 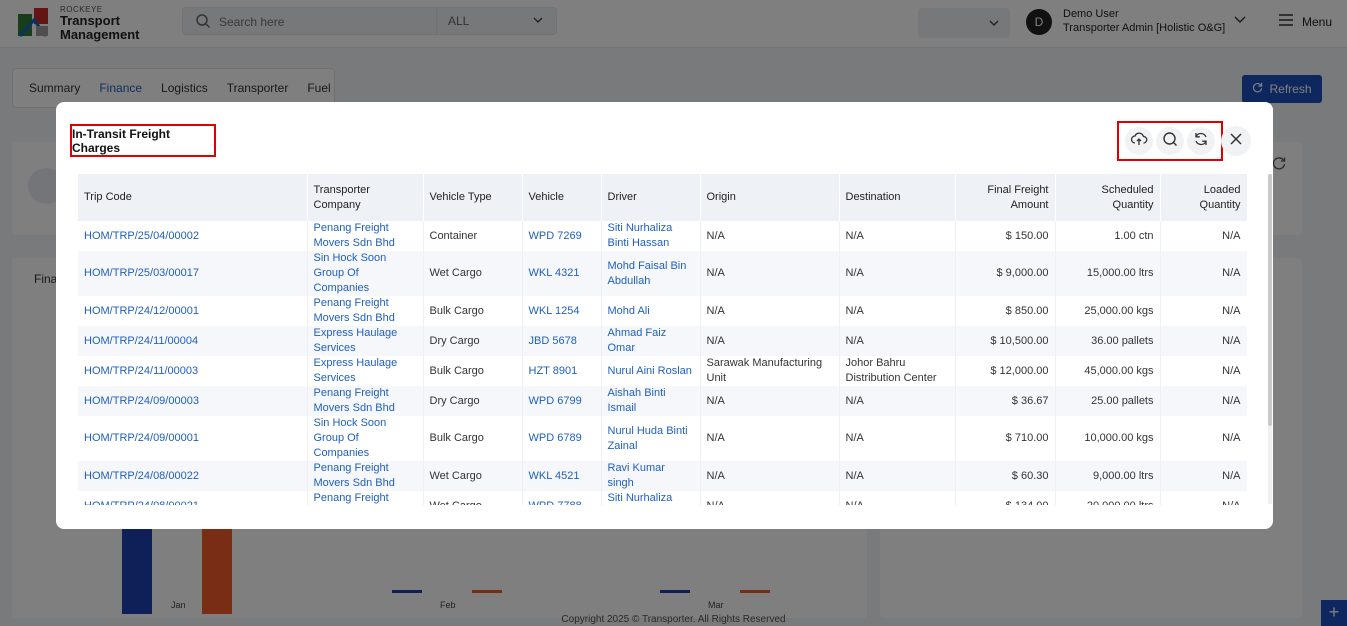 I want to click on vehicle-link: WPD 6789, so click(x=562, y=438).